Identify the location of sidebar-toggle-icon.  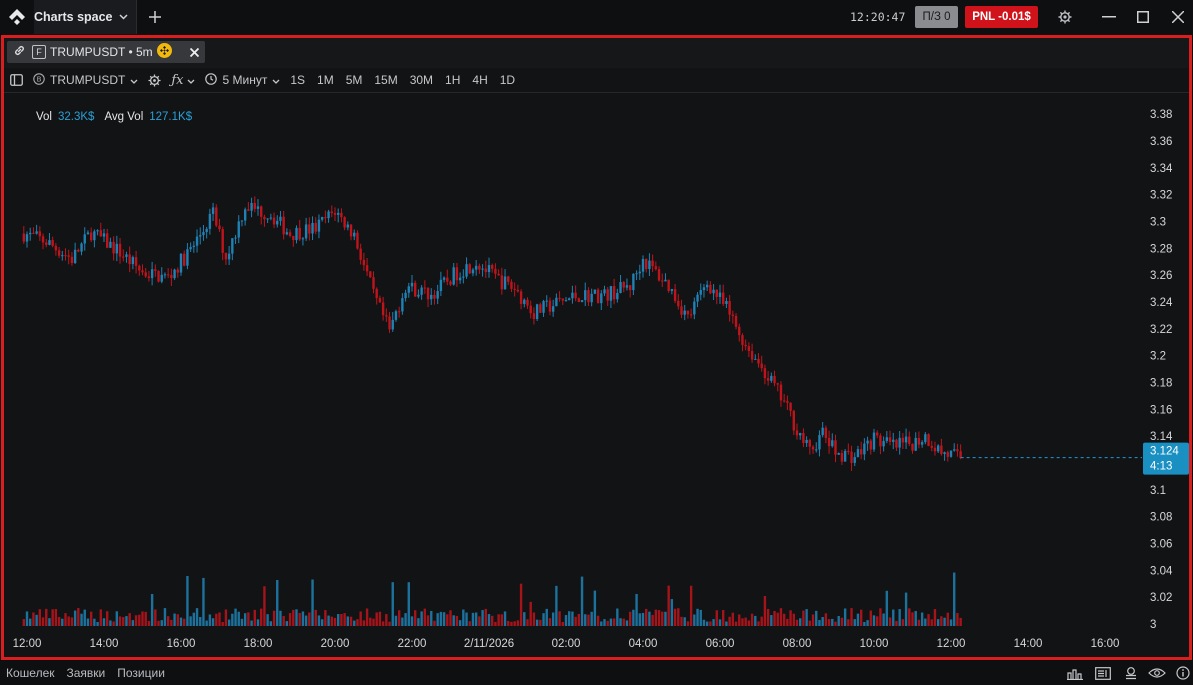
(16, 80).